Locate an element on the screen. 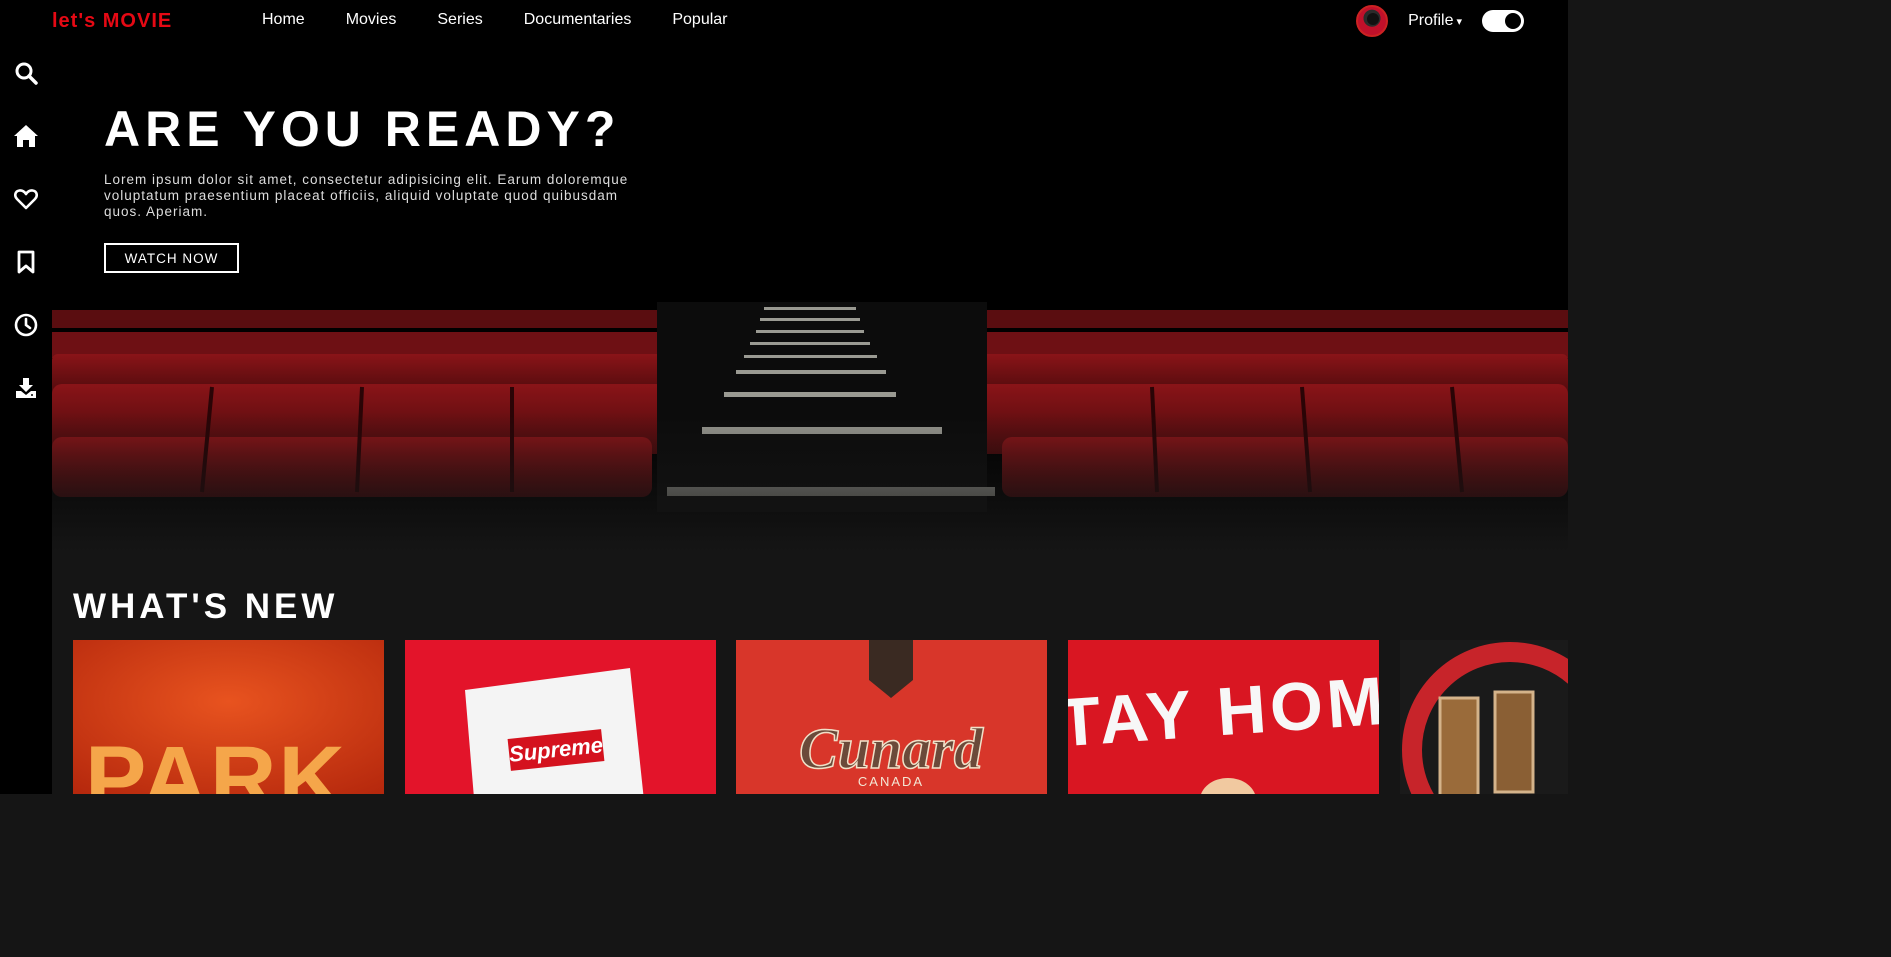 The height and width of the screenshot is (957, 1891). movie-poster: PARK is located at coordinates (228, 717).